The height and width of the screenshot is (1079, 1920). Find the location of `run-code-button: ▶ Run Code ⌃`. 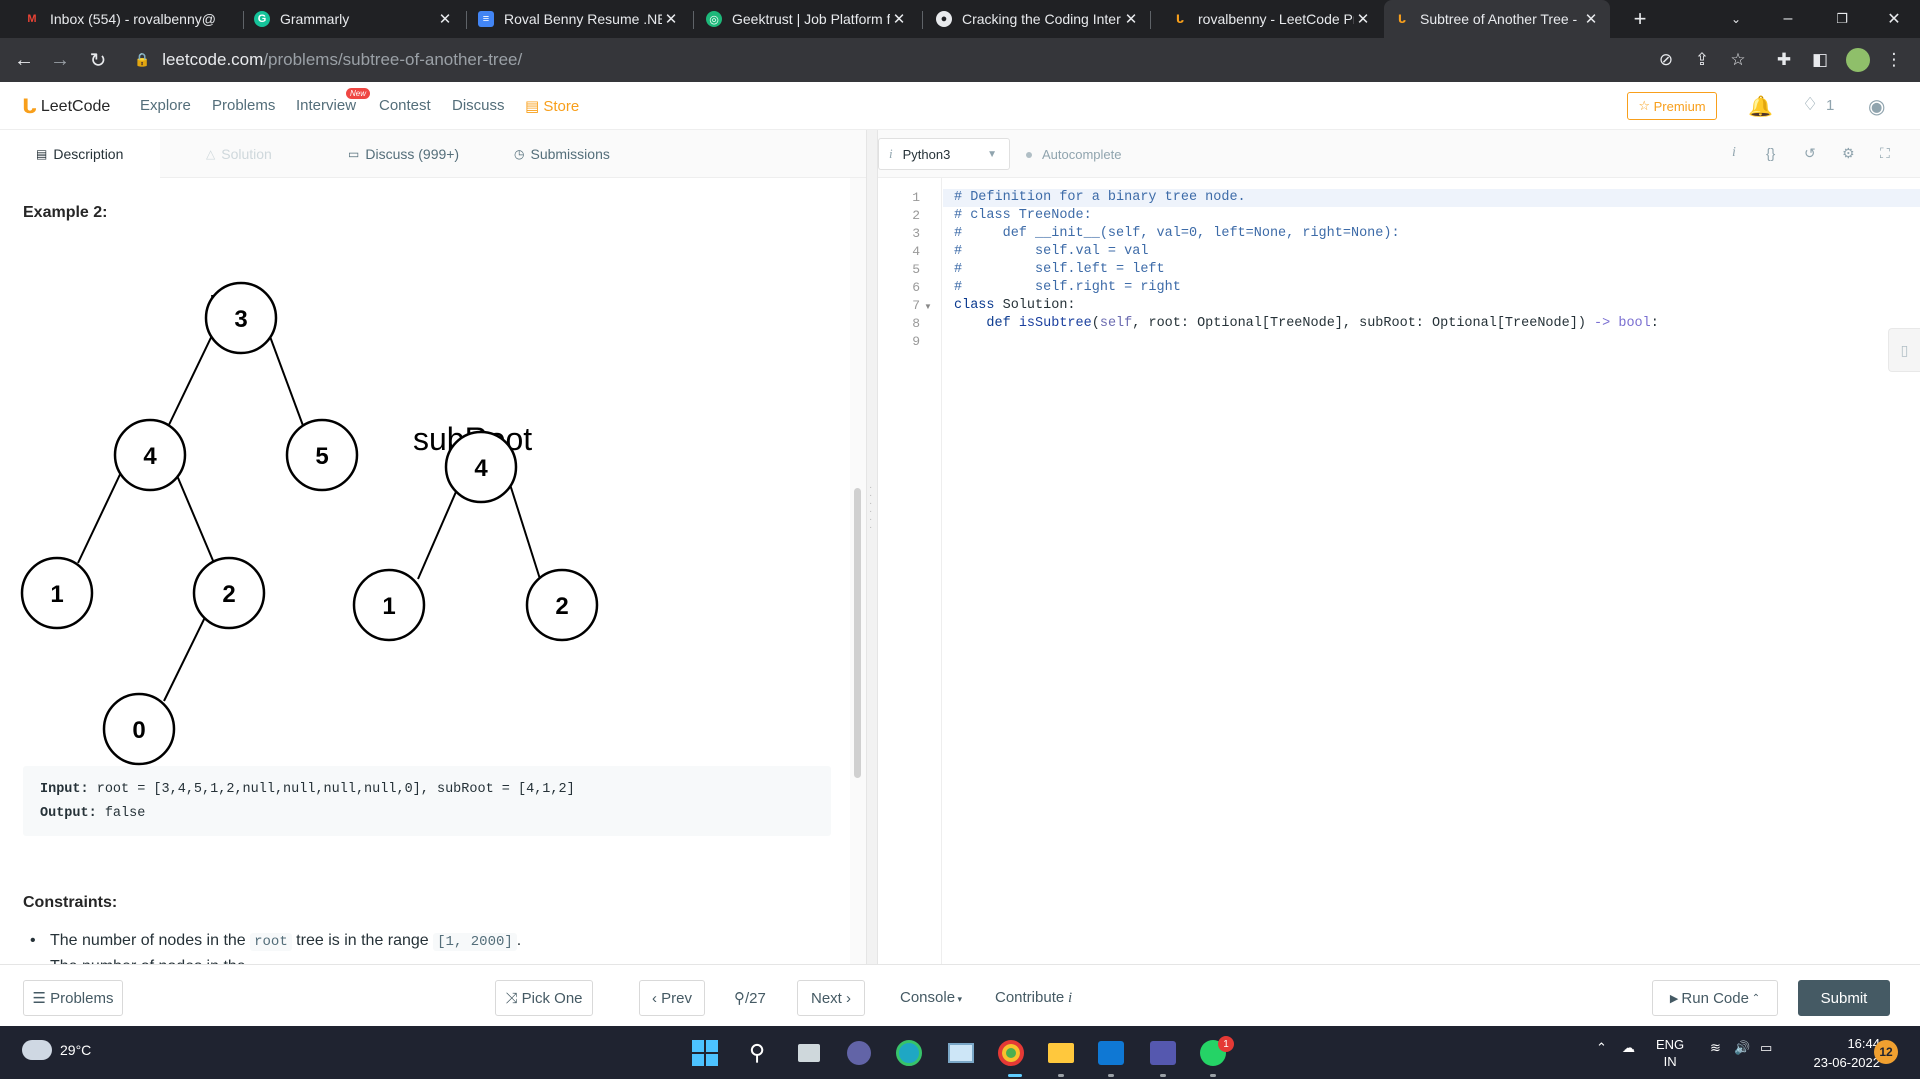

run-code-button: ▶ Run Code ⌃ is located at coordinates (1715, 998).